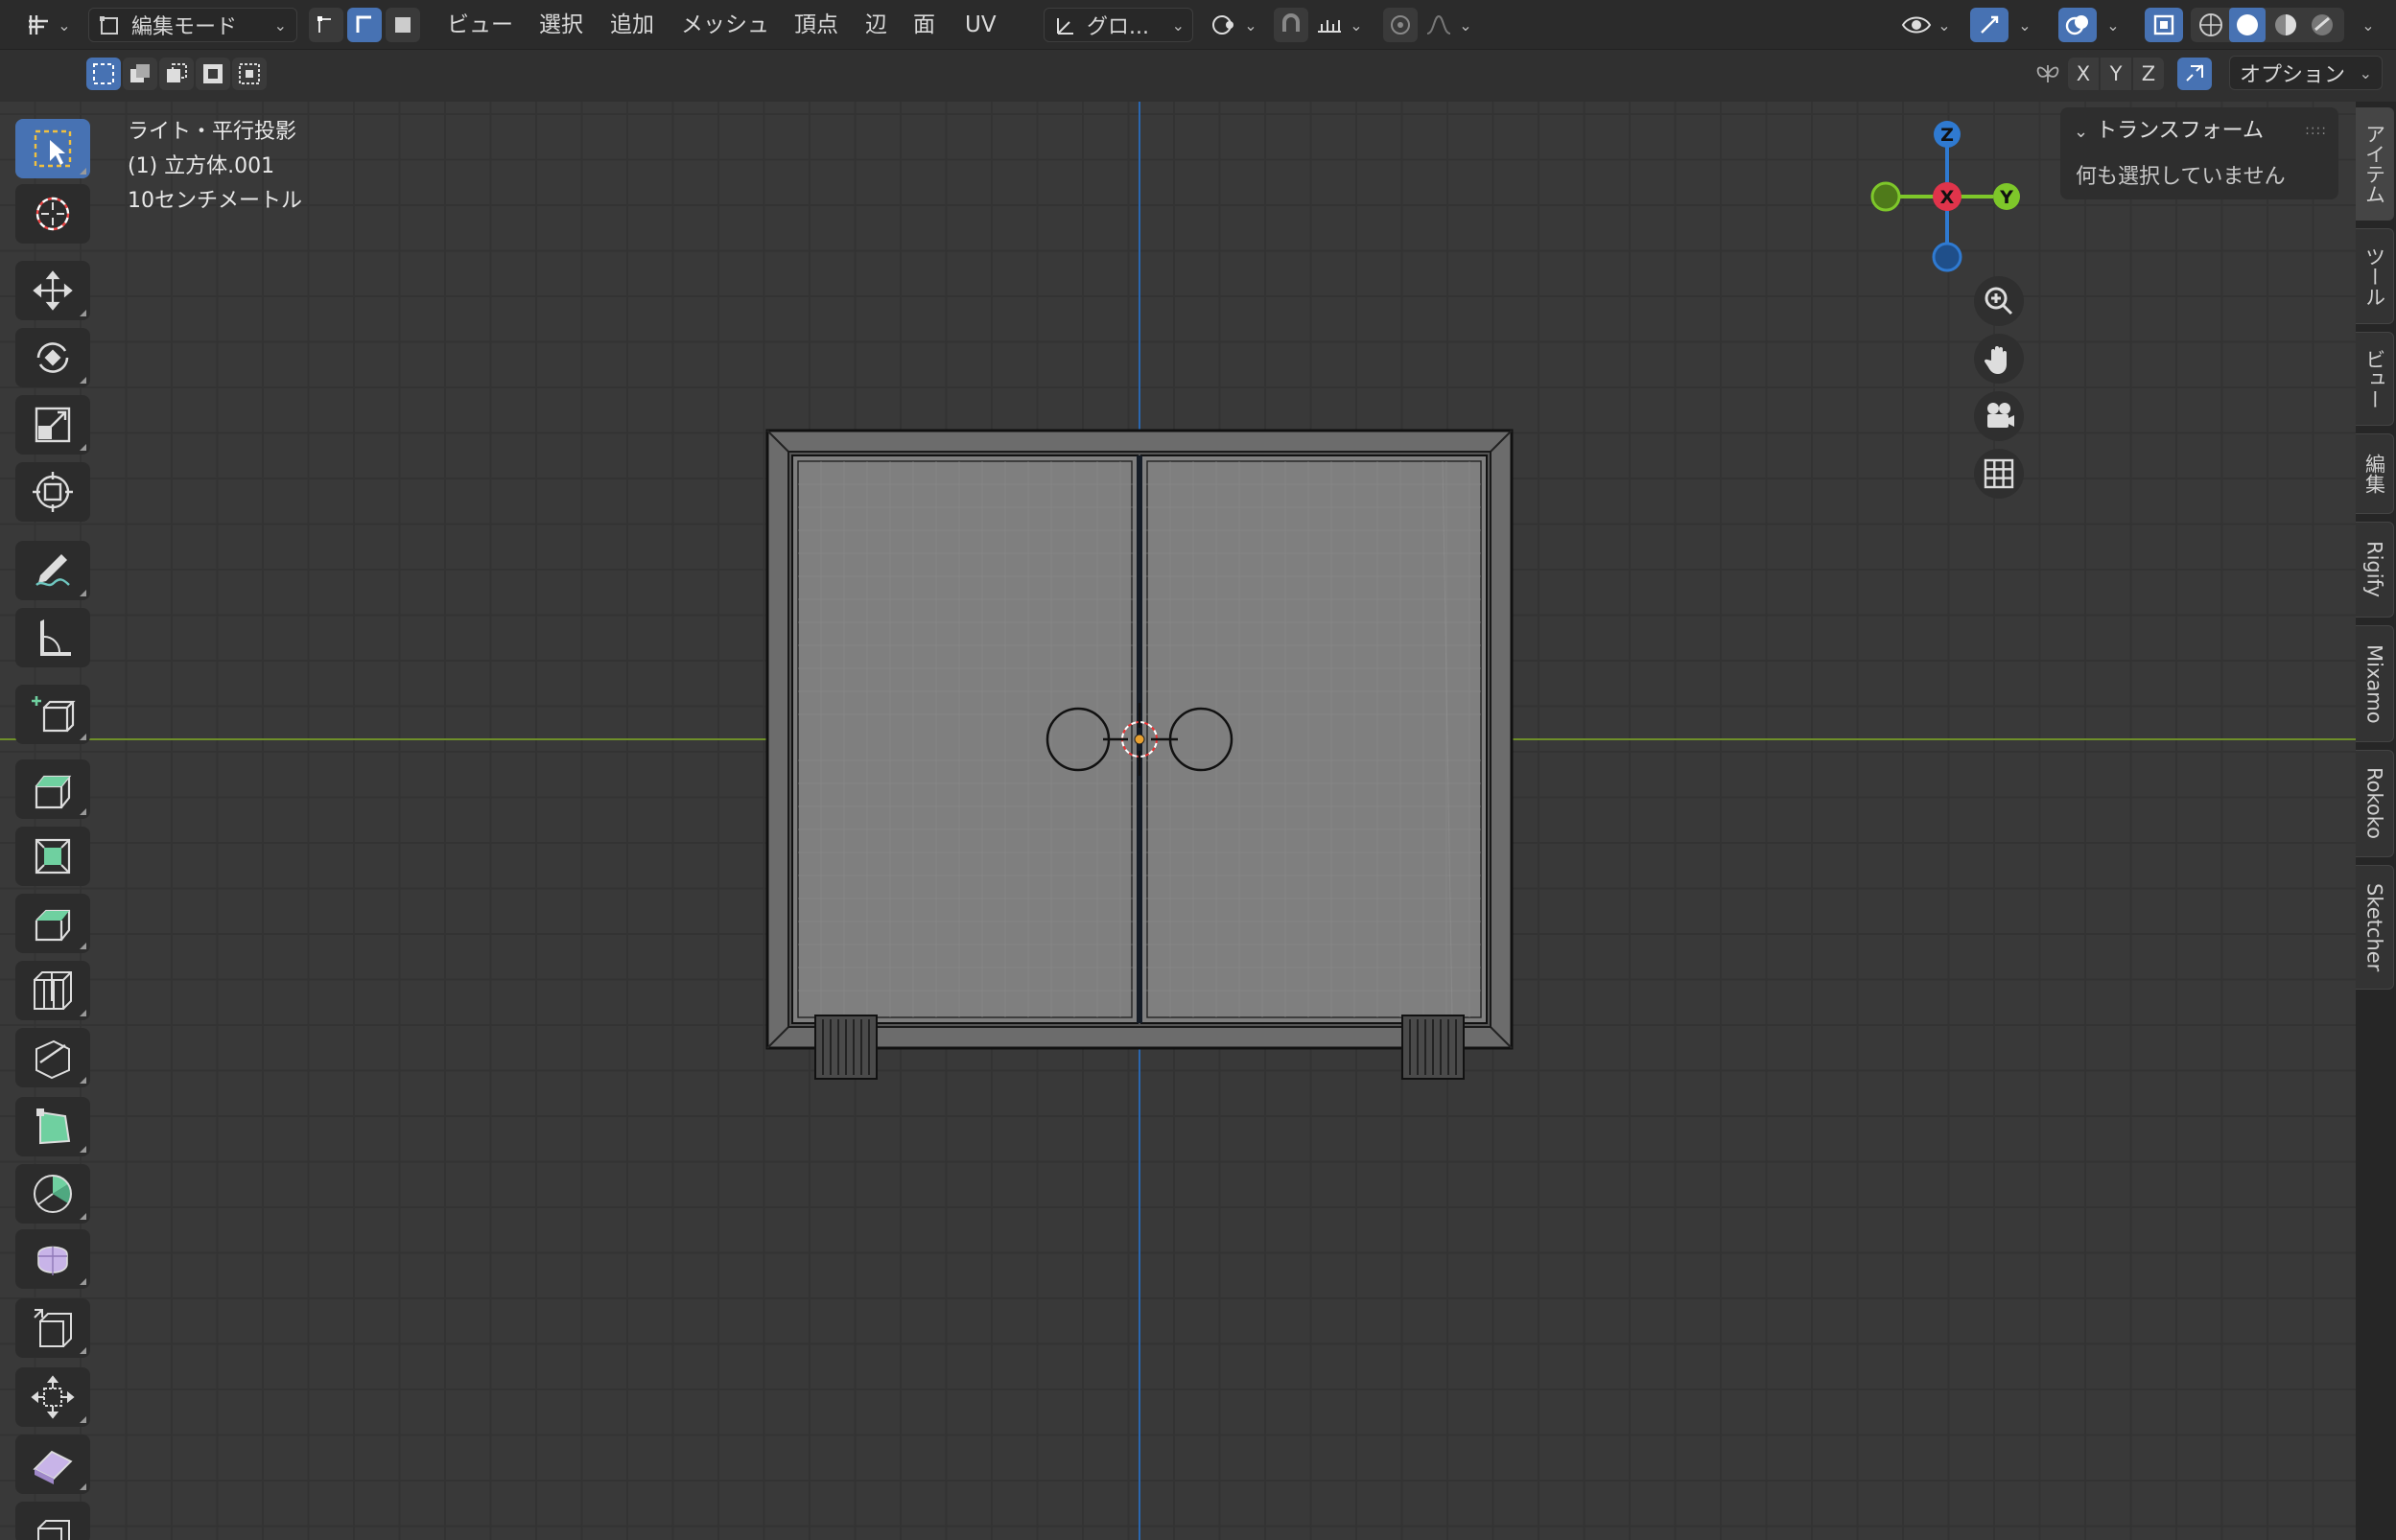 This screenshot has width=2396, height=1540. I want to click on collapse-chevron-icon: ⌄, so click(2081, 132).